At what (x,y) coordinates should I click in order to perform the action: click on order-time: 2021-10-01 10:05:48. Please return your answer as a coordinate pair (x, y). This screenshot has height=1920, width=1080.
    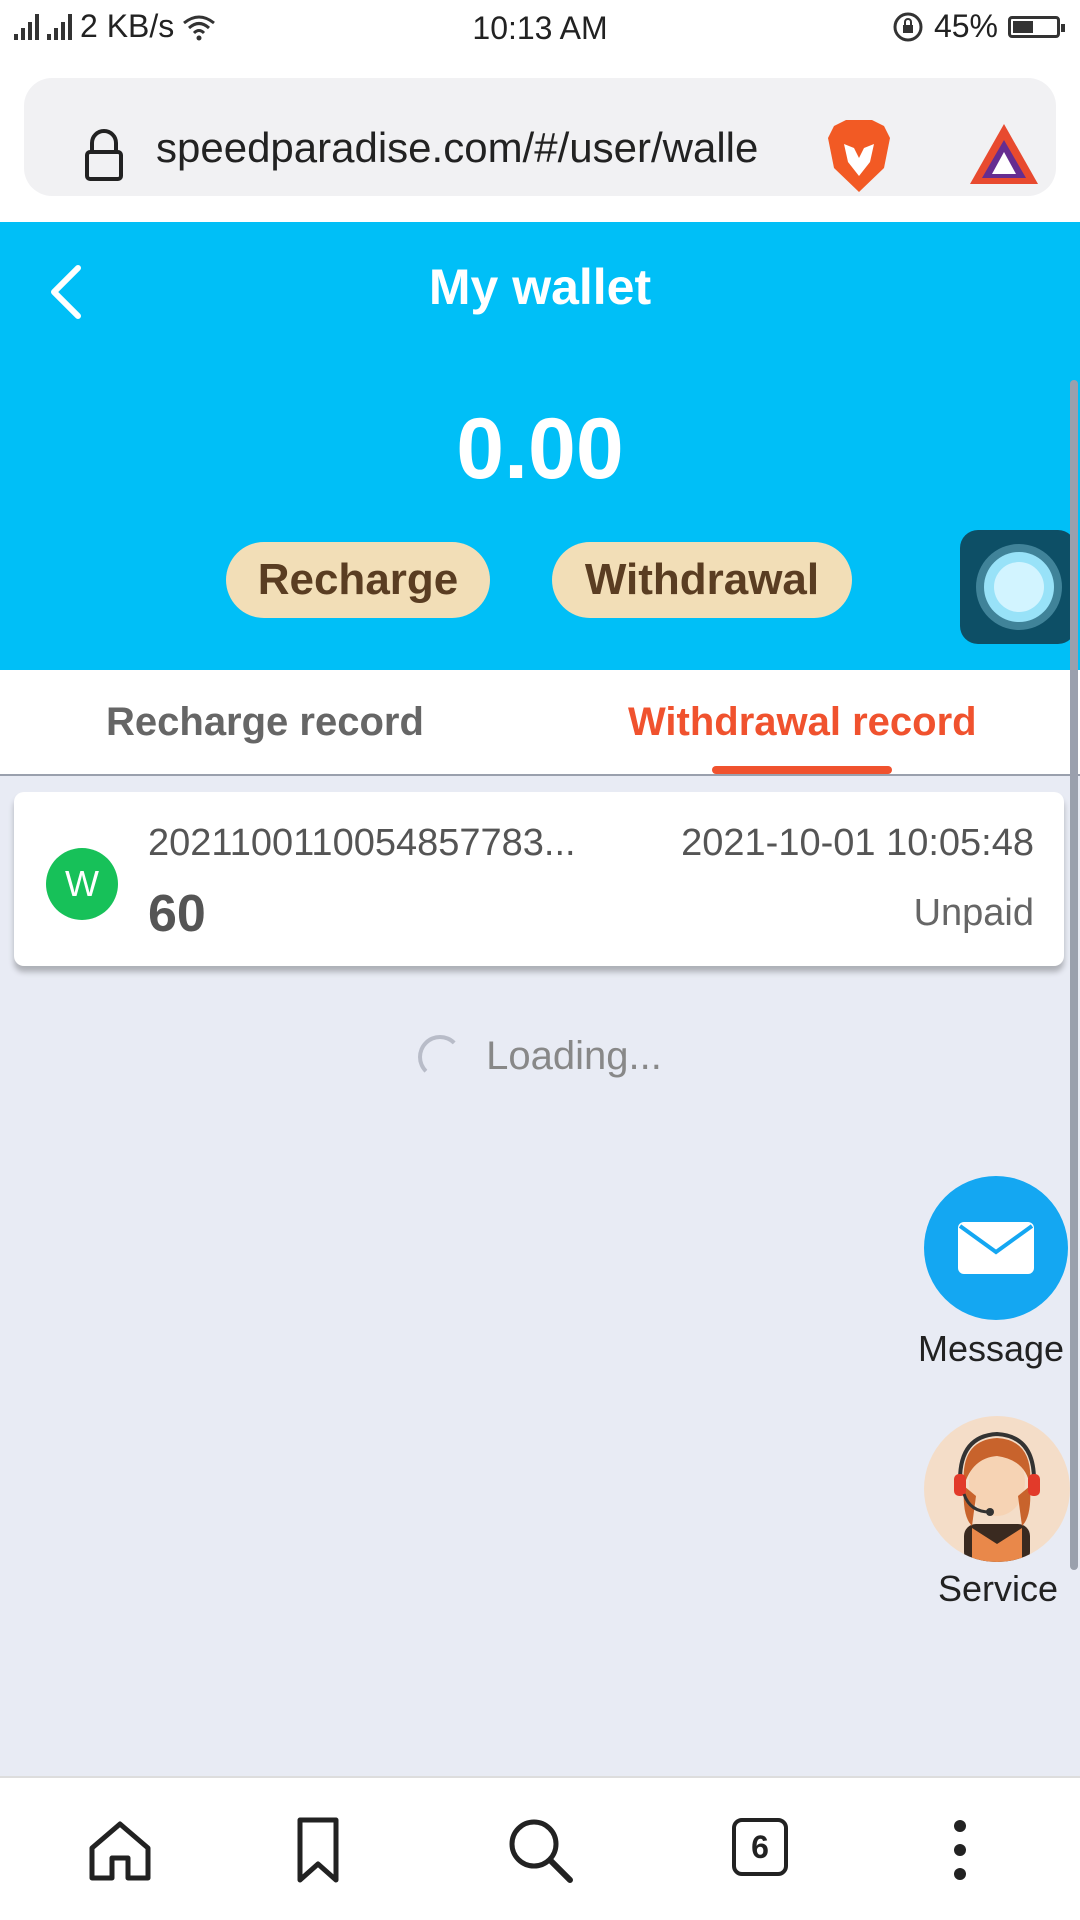
    Looking at the image, I should click on (857, 843).